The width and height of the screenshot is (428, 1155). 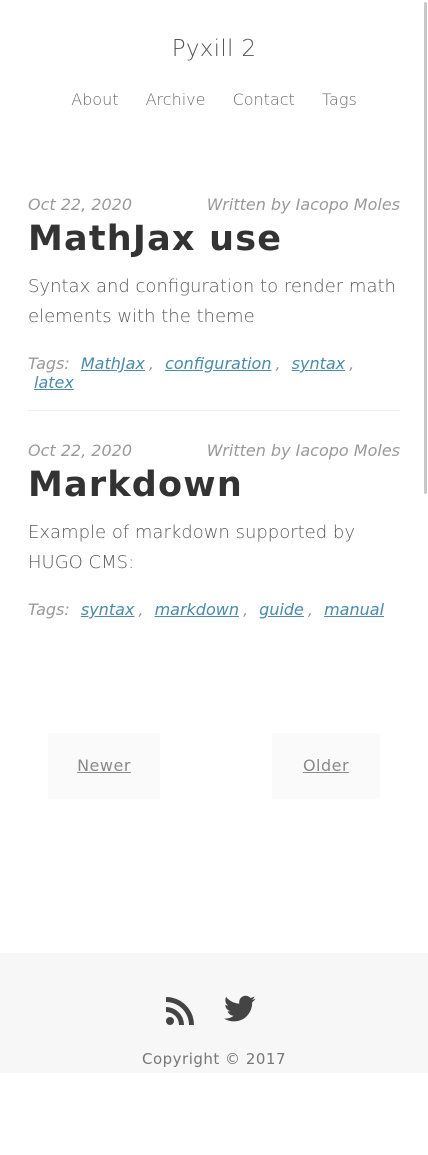 I want to click on post-divider, so click(x=214, y=410).